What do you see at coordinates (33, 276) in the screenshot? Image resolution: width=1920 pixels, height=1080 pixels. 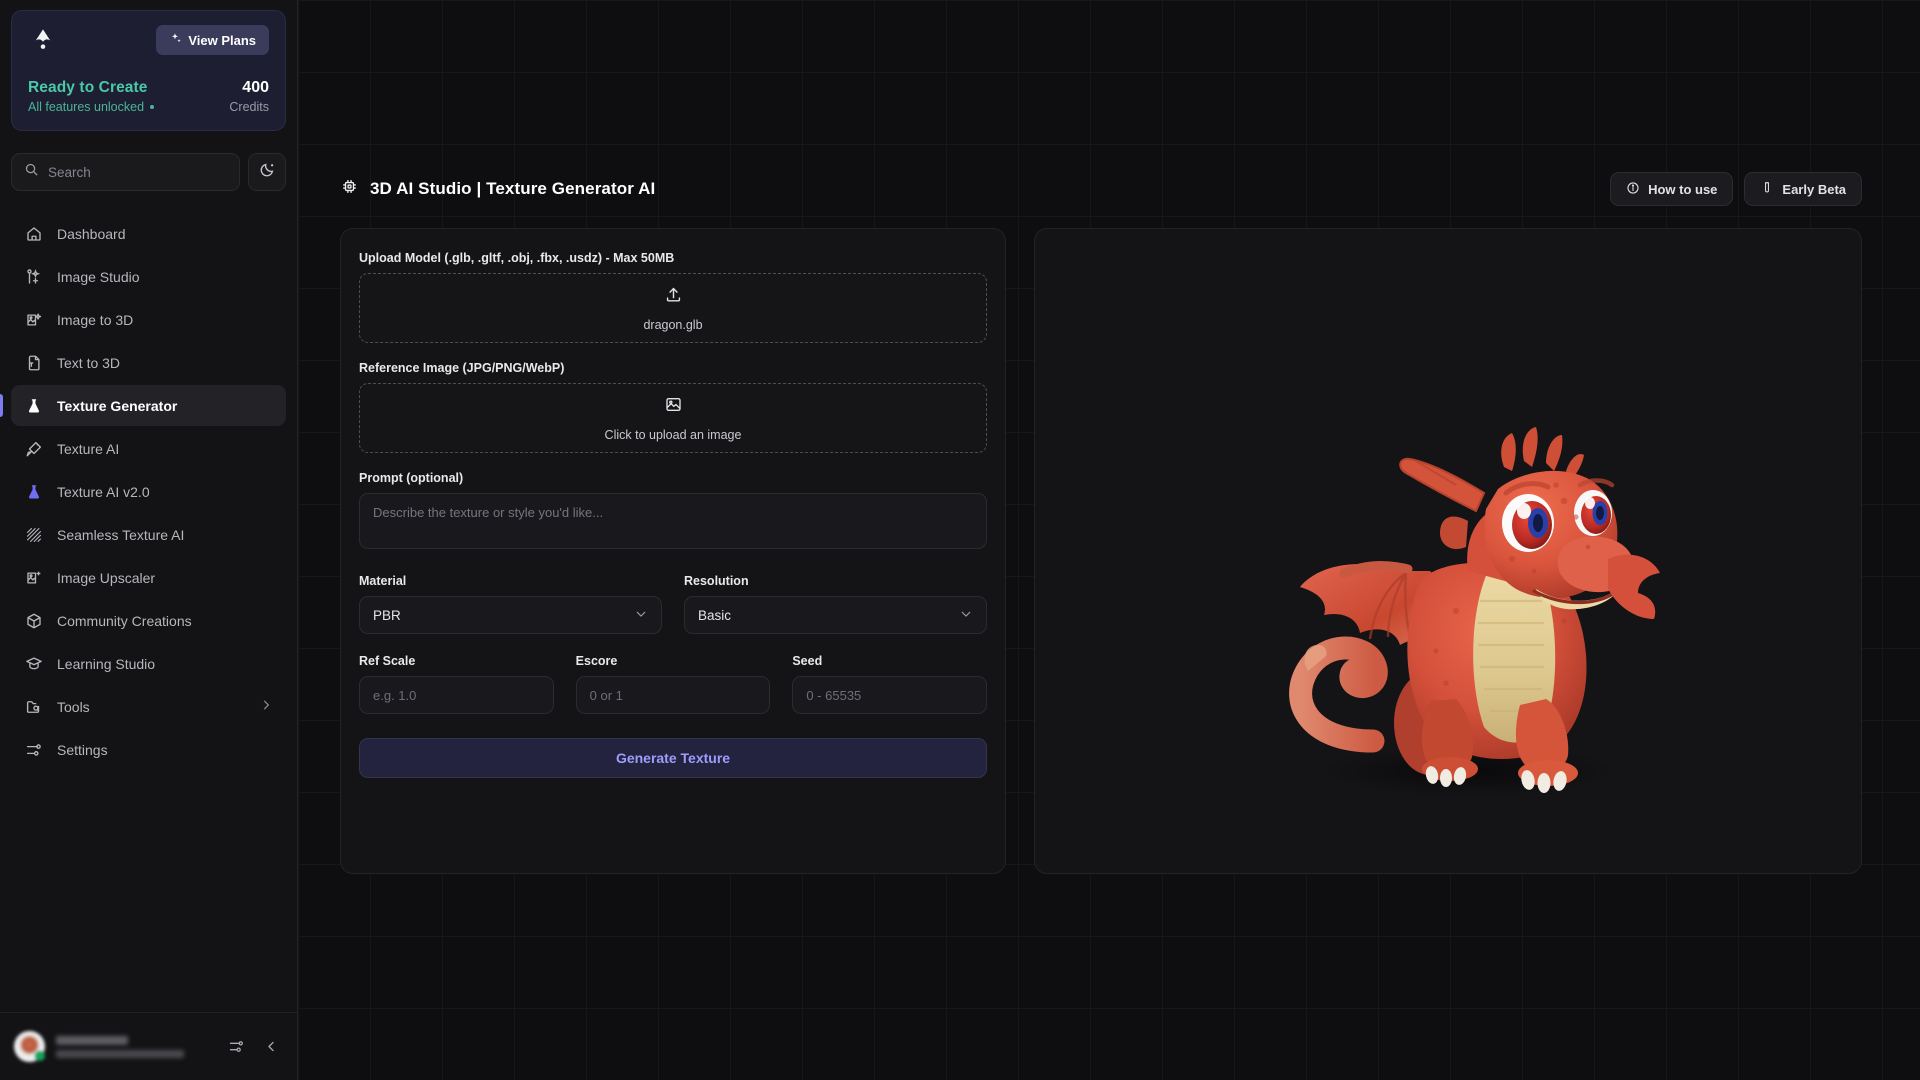 I see `image-studio-icon` at bounding box center [33, 276].